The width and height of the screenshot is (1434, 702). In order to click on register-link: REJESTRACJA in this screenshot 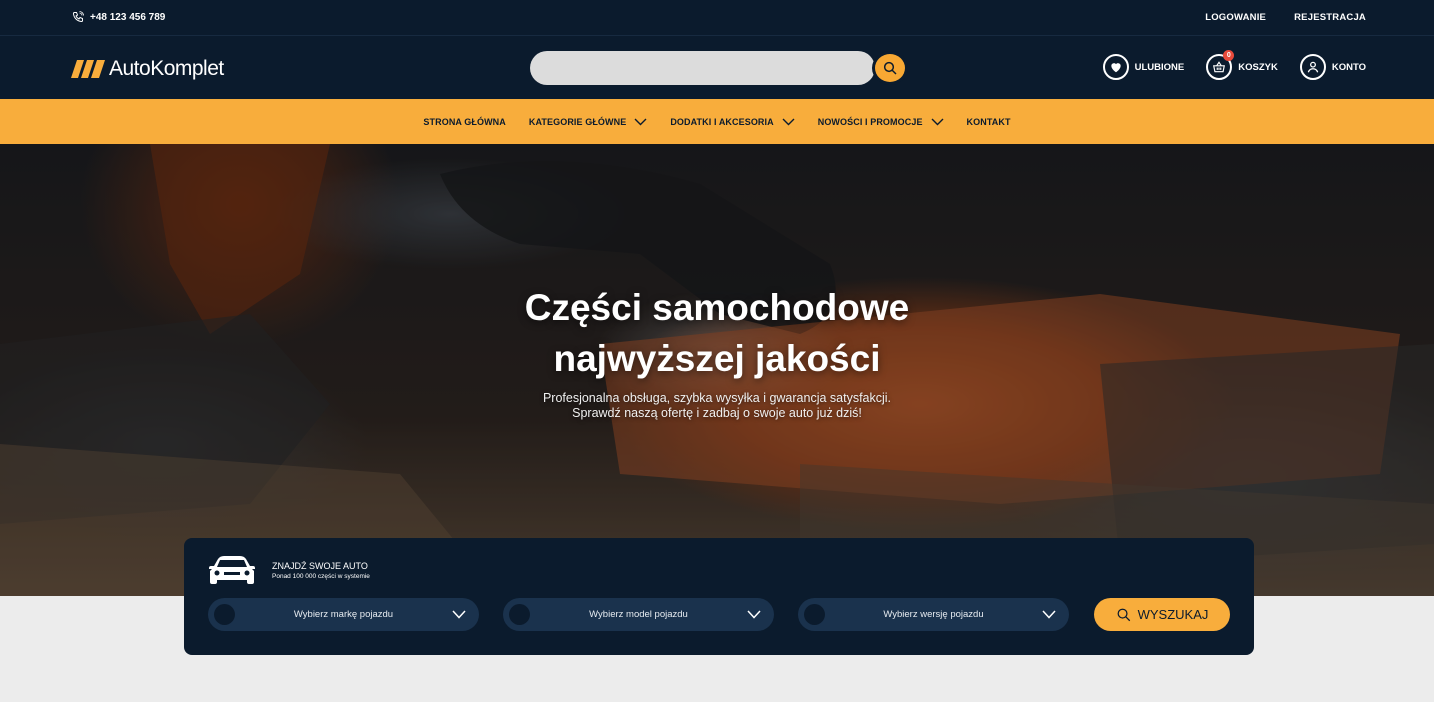, I will do `click(1330, 17)`.